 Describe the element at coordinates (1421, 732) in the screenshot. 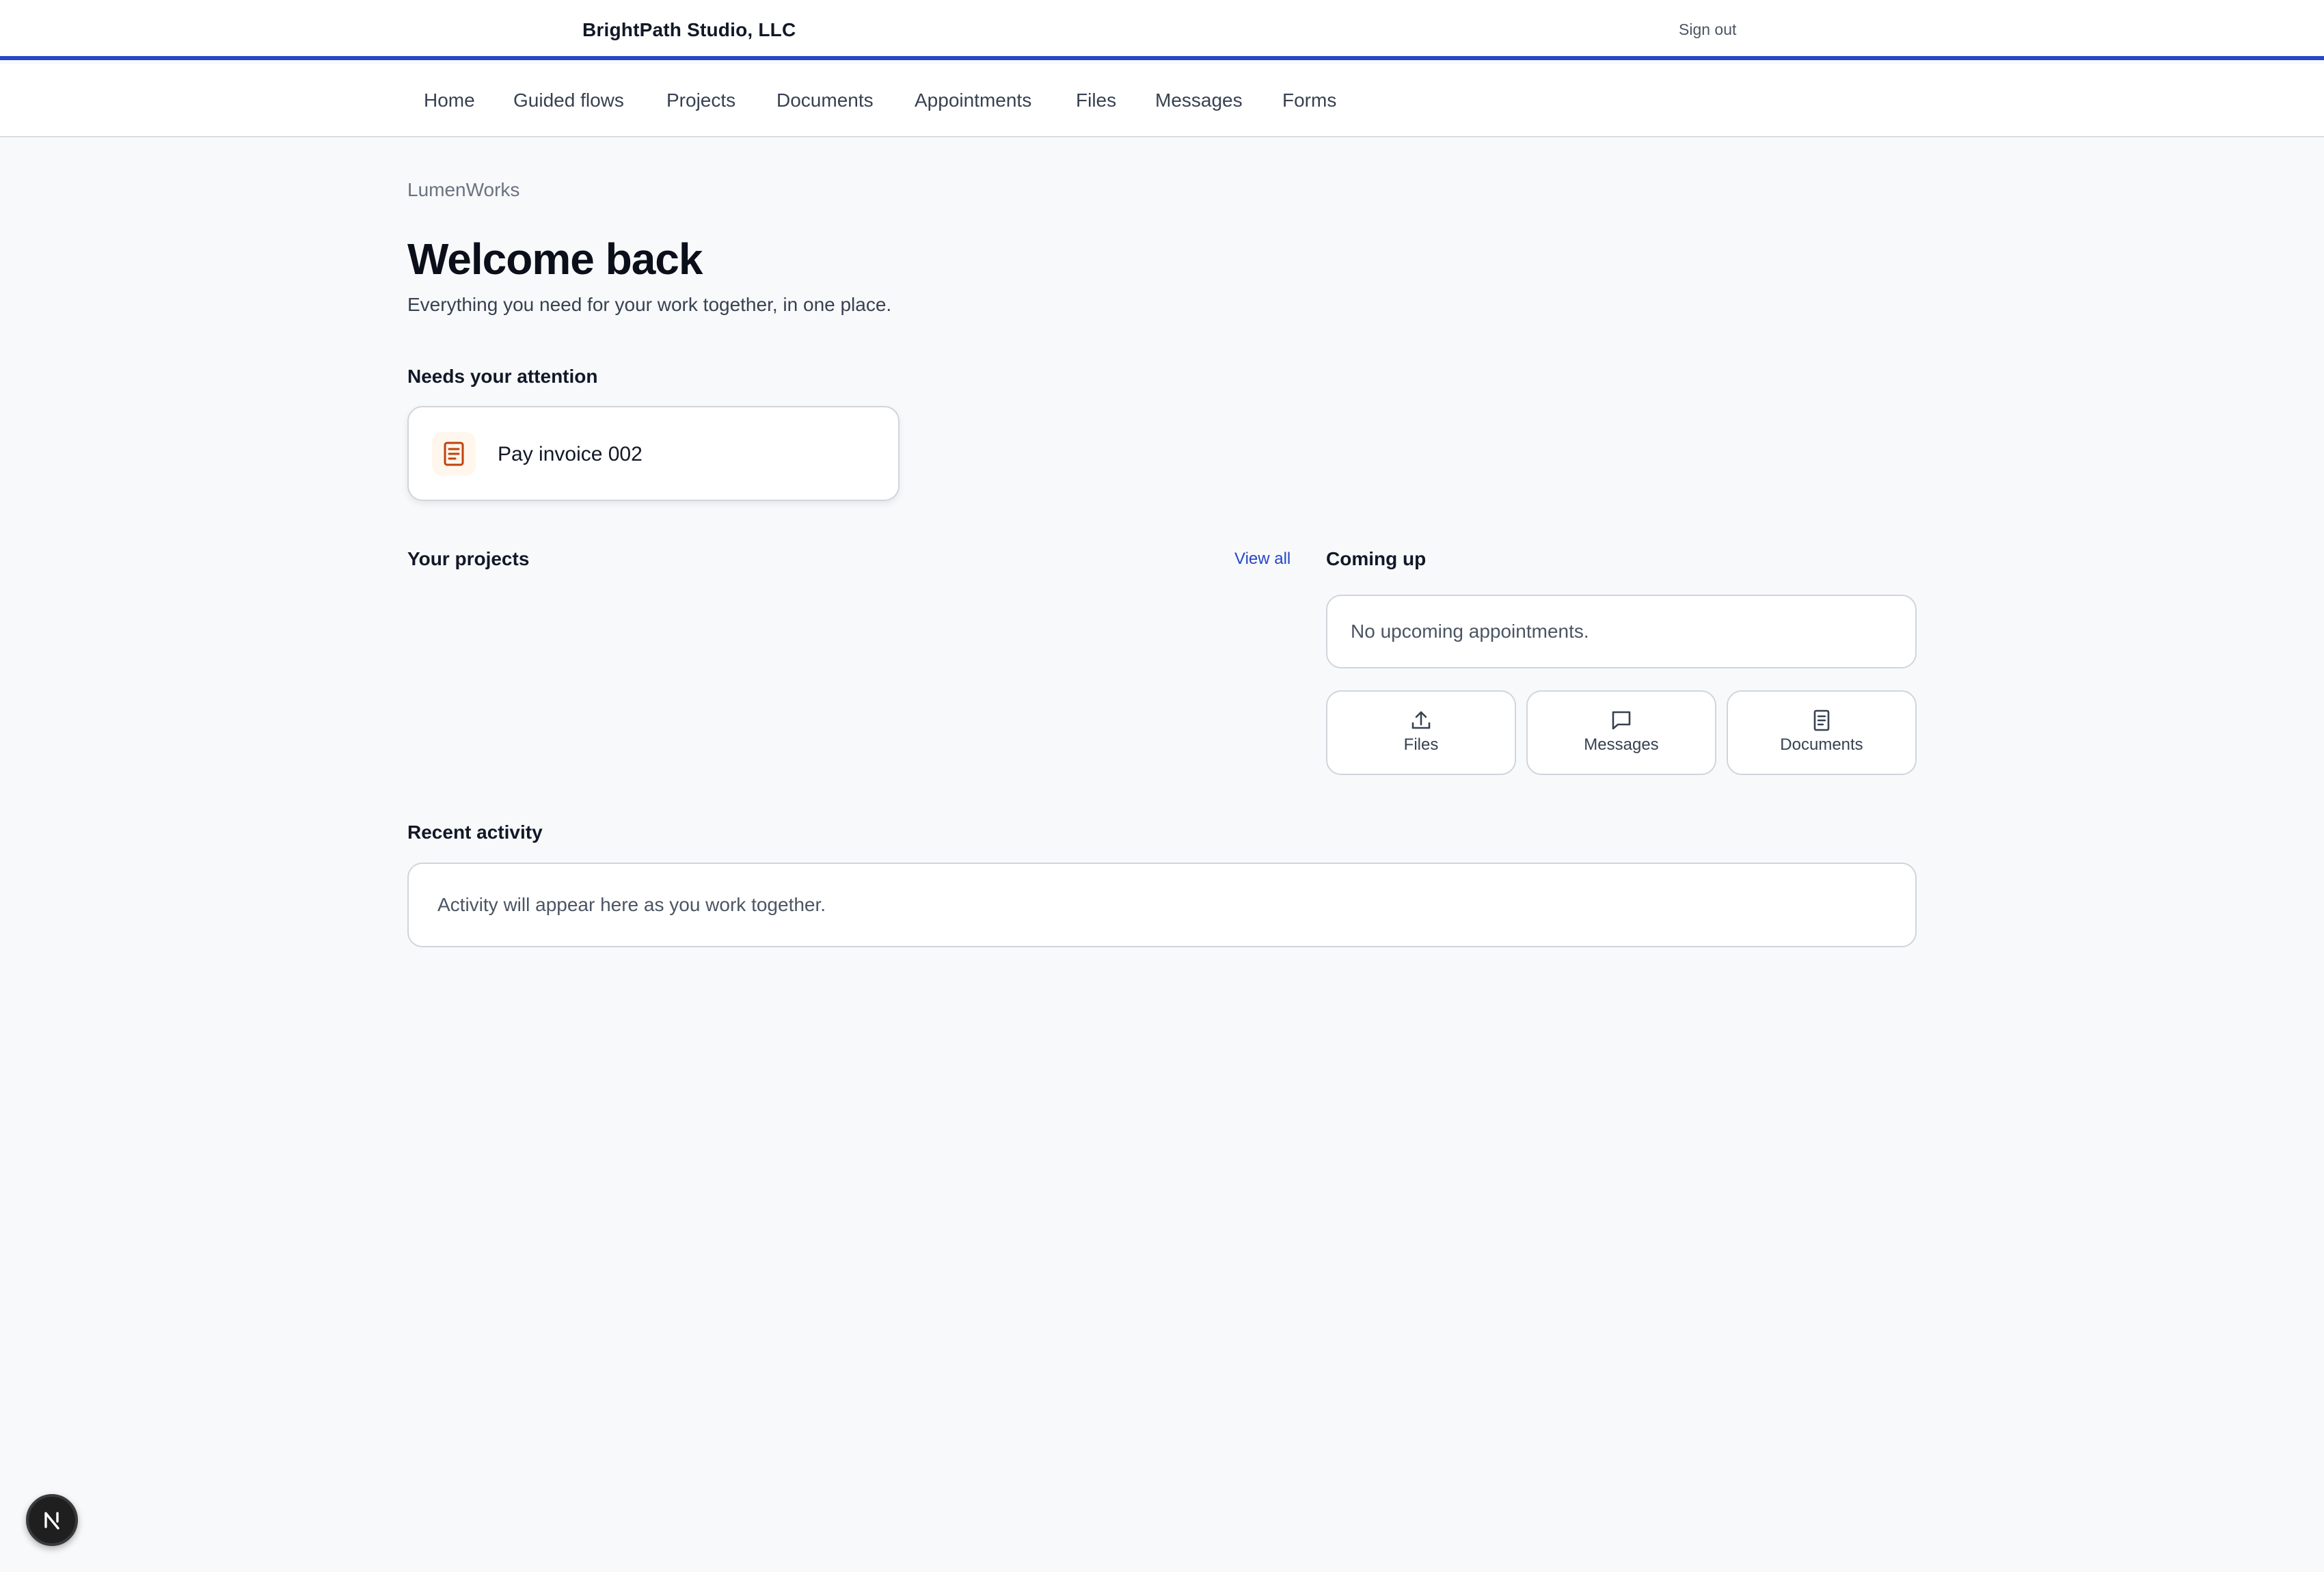

I see `quick-link-files: Files` at that location.